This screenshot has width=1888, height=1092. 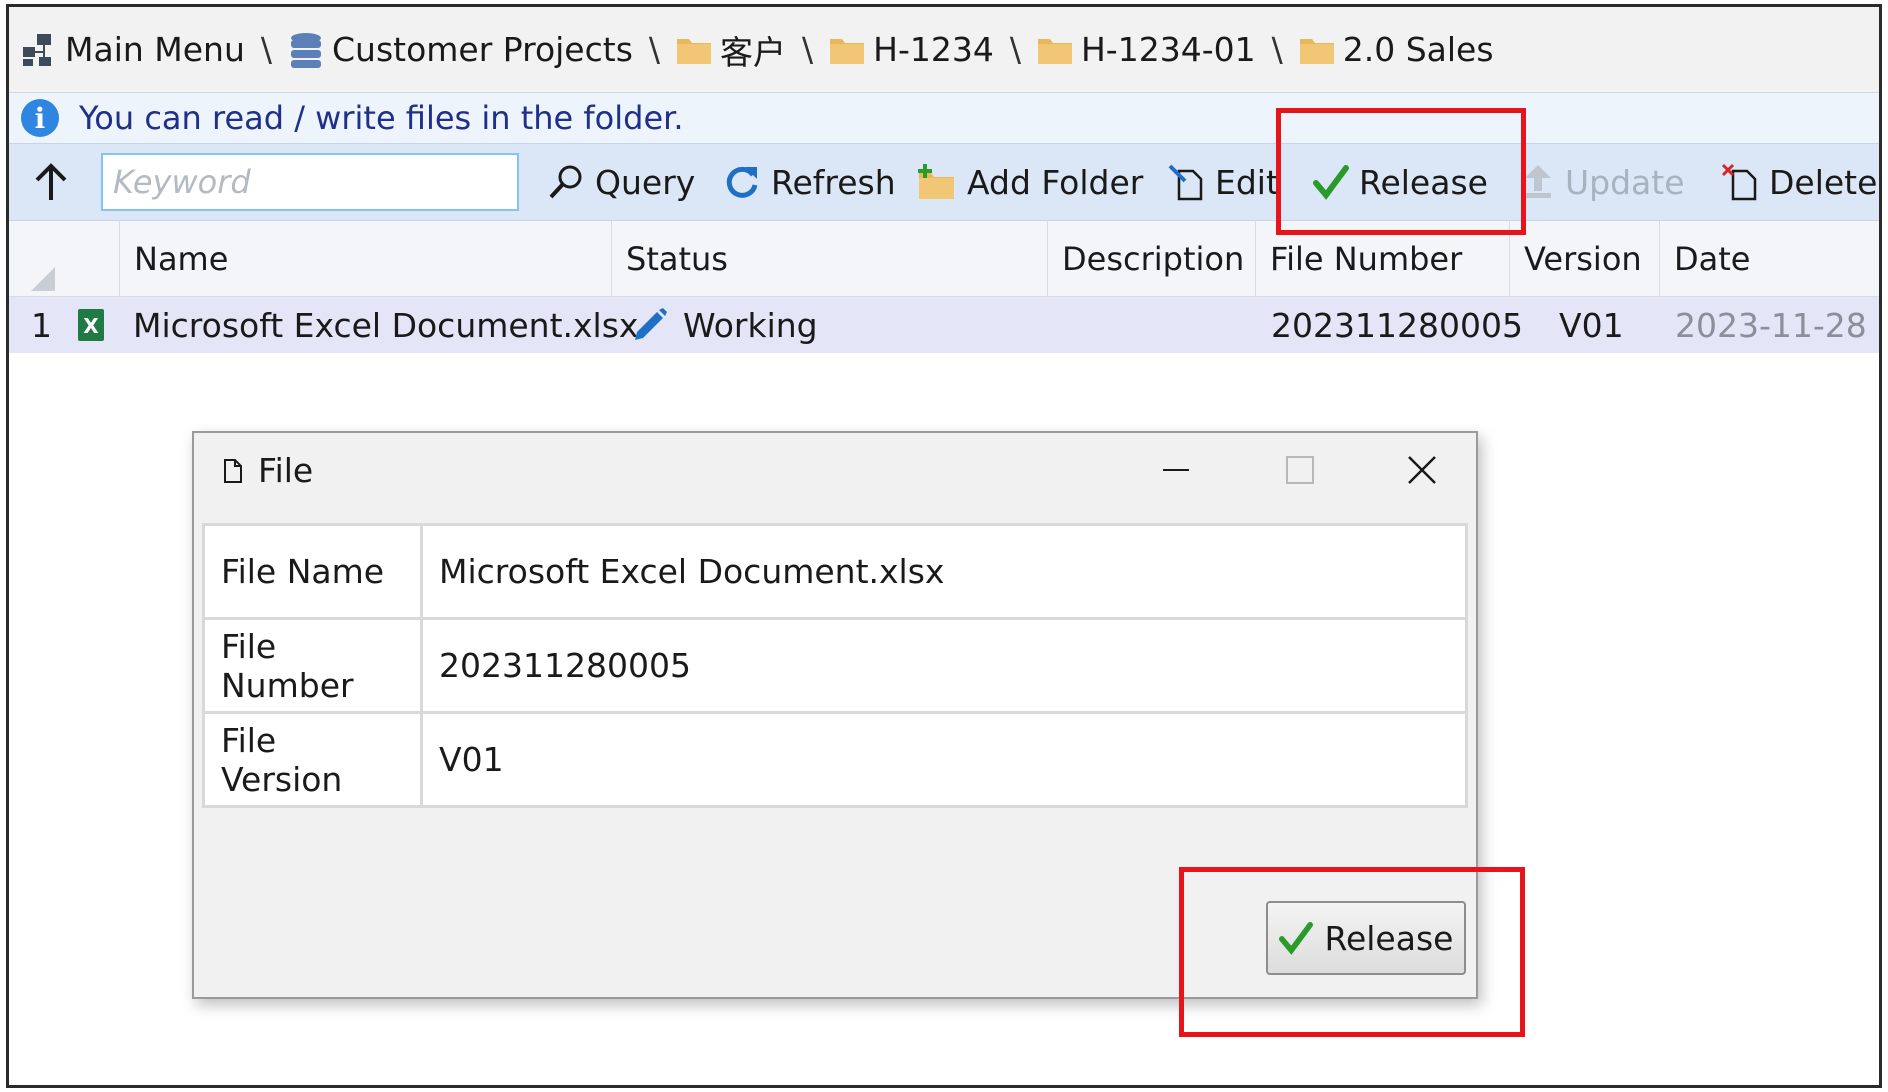 I want to click on breadcrumb-item-customer-projects: Customer Projects, so click(x=460, y=49).